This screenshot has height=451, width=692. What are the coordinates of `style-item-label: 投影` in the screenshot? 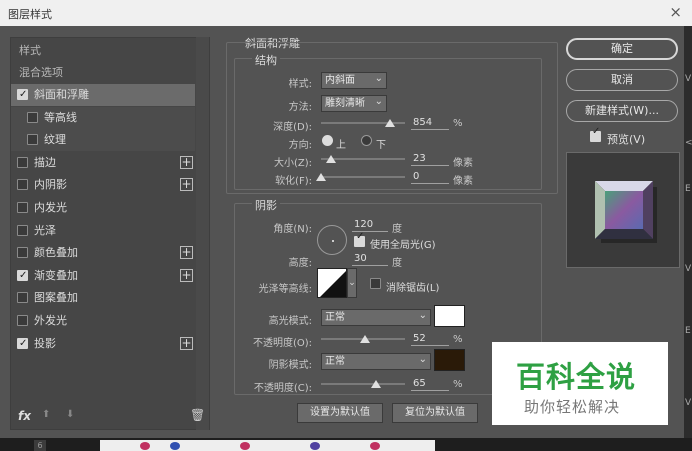 It's located at (45, 343).